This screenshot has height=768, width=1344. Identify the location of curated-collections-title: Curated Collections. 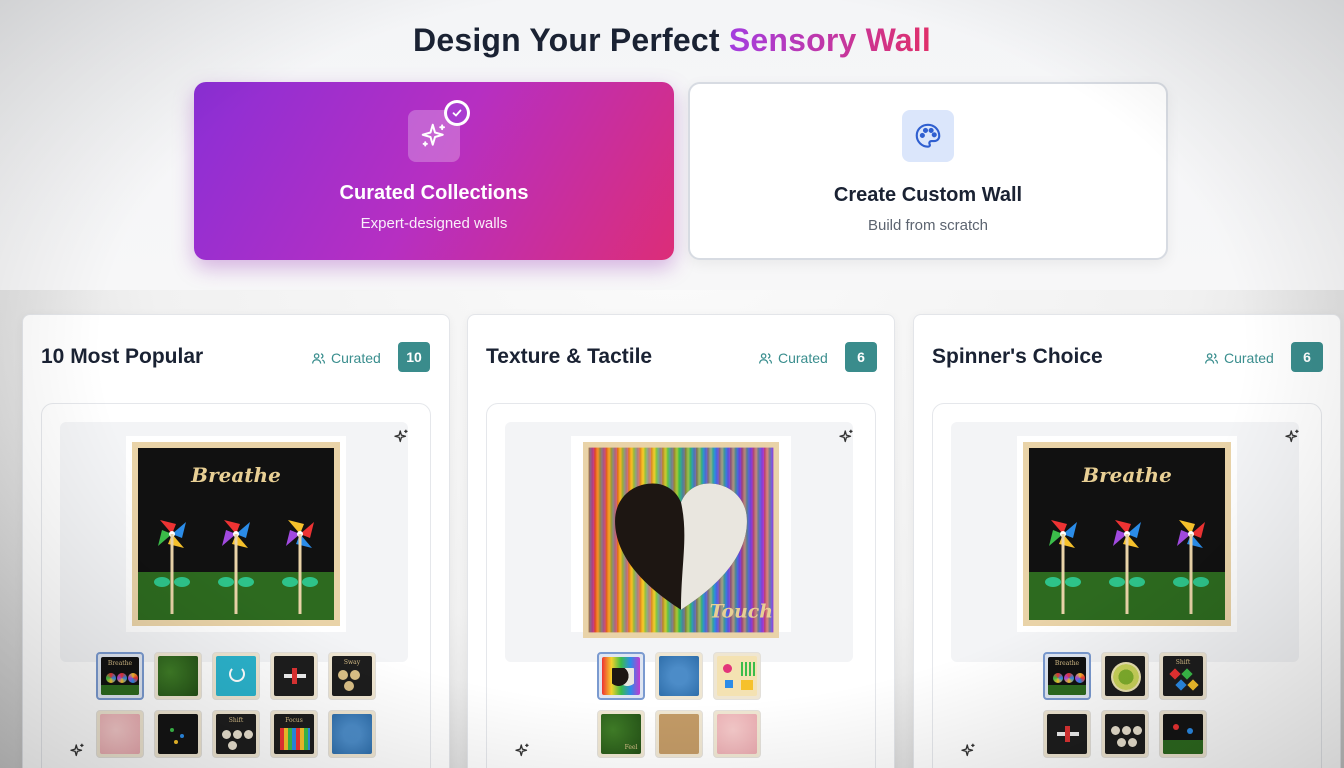
(434, 193).